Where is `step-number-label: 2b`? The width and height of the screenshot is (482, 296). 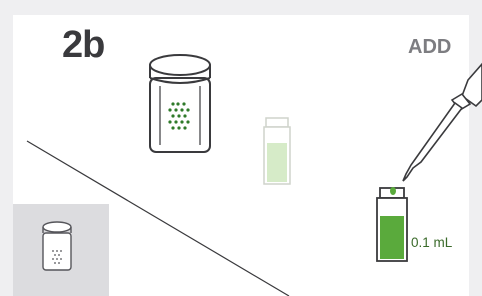
step-number-label: 2b is located at coordinates (83, 45).